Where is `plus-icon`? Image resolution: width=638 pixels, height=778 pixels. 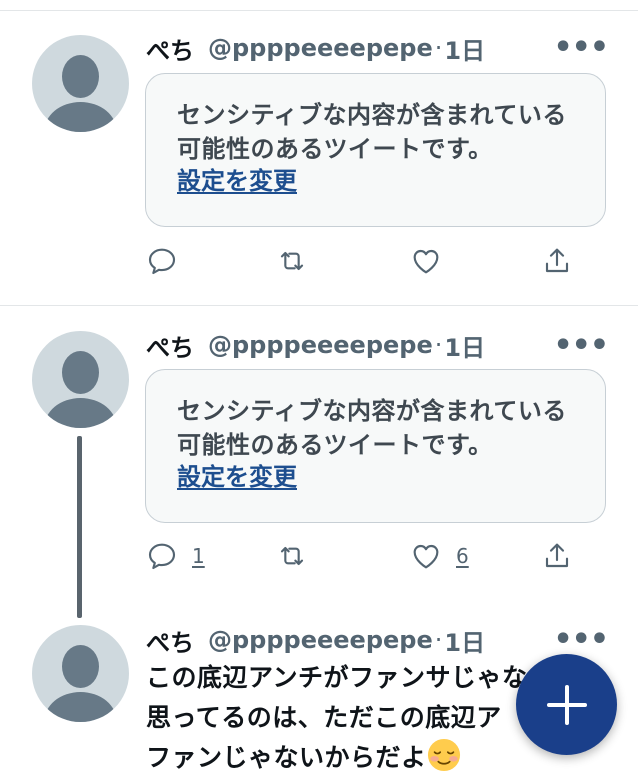
plus-icon is located at coordinates (566, 704).